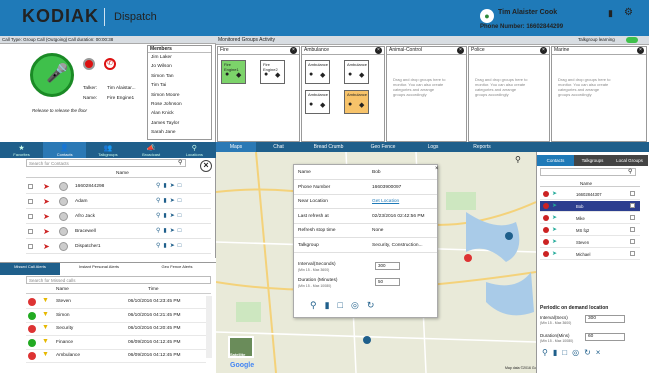  Describe the element at coordinates (177, 269) in the screenshot. I see `alert-tab: Geo Fence Alerts` at that location.